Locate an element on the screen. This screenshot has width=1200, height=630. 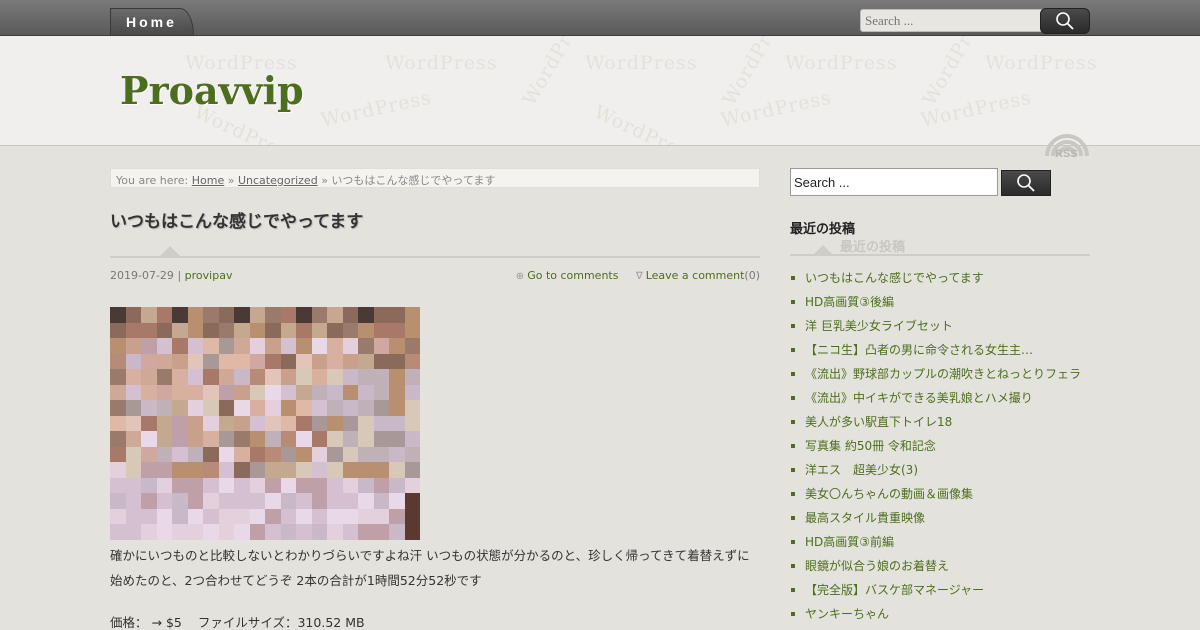
comments-icon: ⊕ is located at coordinates (520, 276).